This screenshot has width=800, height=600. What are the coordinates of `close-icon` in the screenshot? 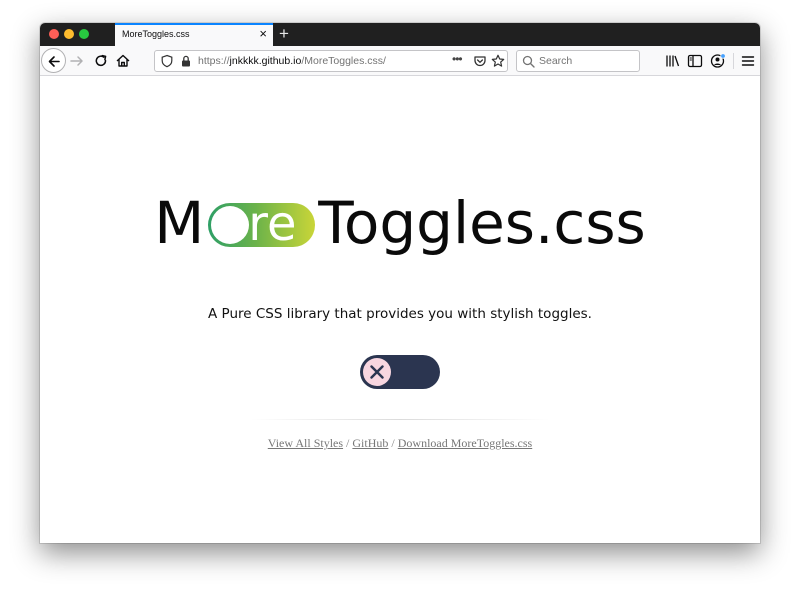 It's located at (377, 372).